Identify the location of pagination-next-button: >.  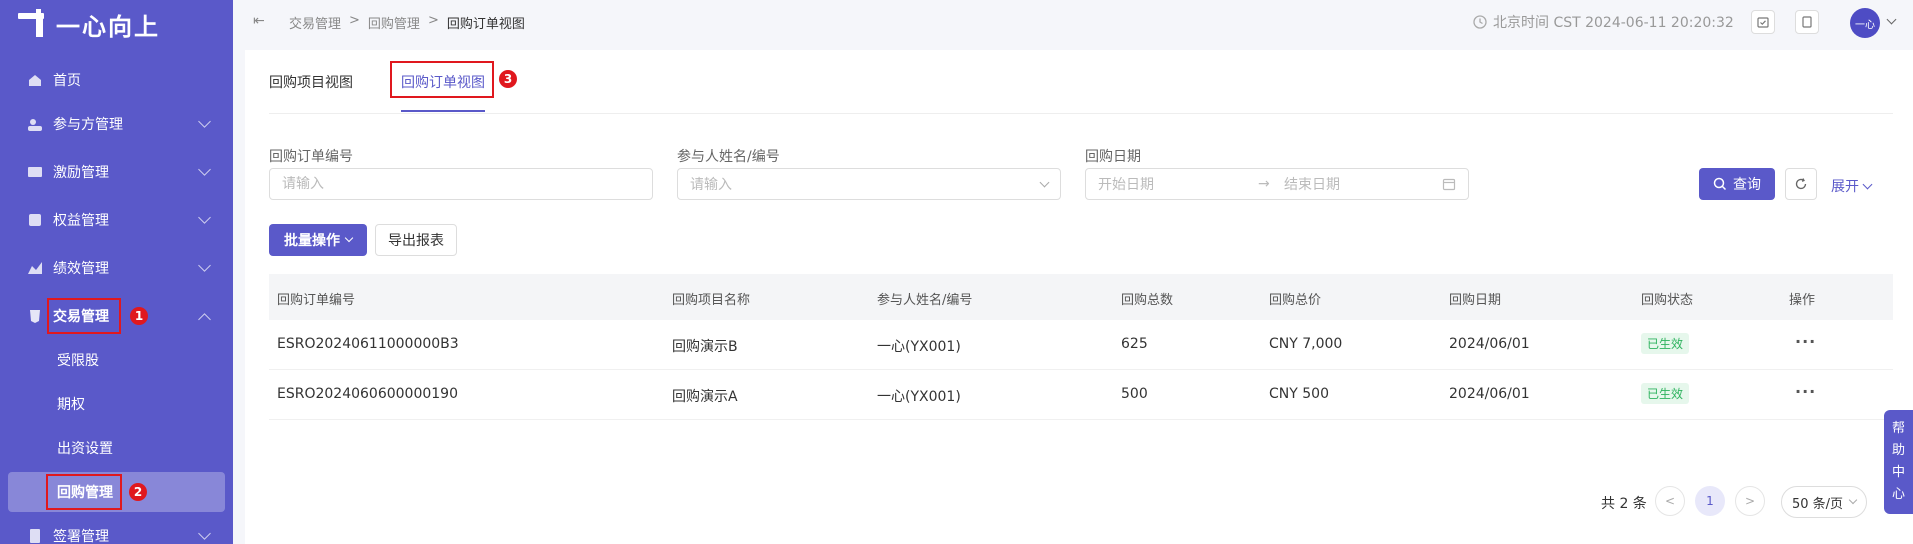
(1750, 501).